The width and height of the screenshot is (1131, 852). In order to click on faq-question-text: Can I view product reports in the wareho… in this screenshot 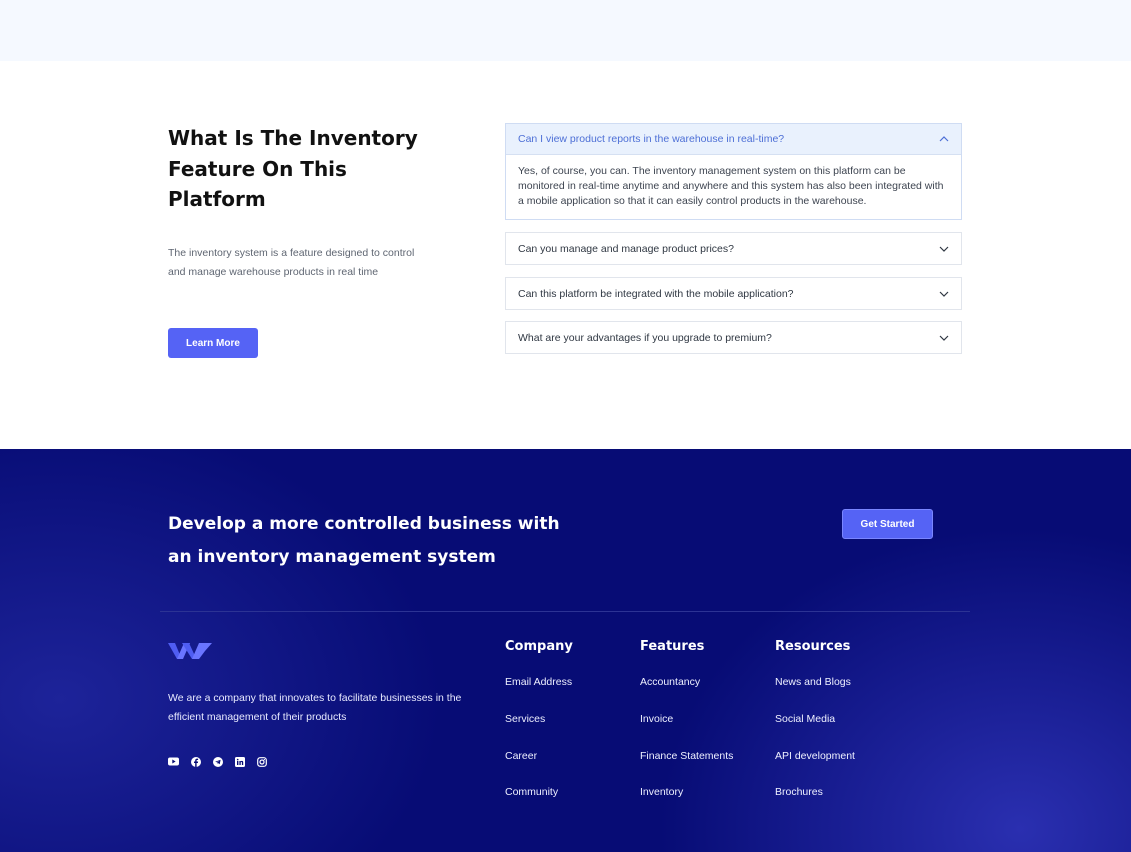, I will do `click(651, 139)`.